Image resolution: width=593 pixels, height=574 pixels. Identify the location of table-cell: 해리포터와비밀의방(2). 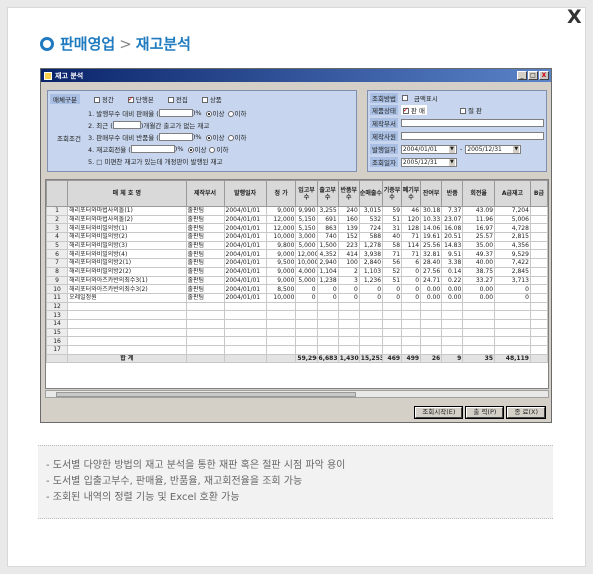
(127, 237).